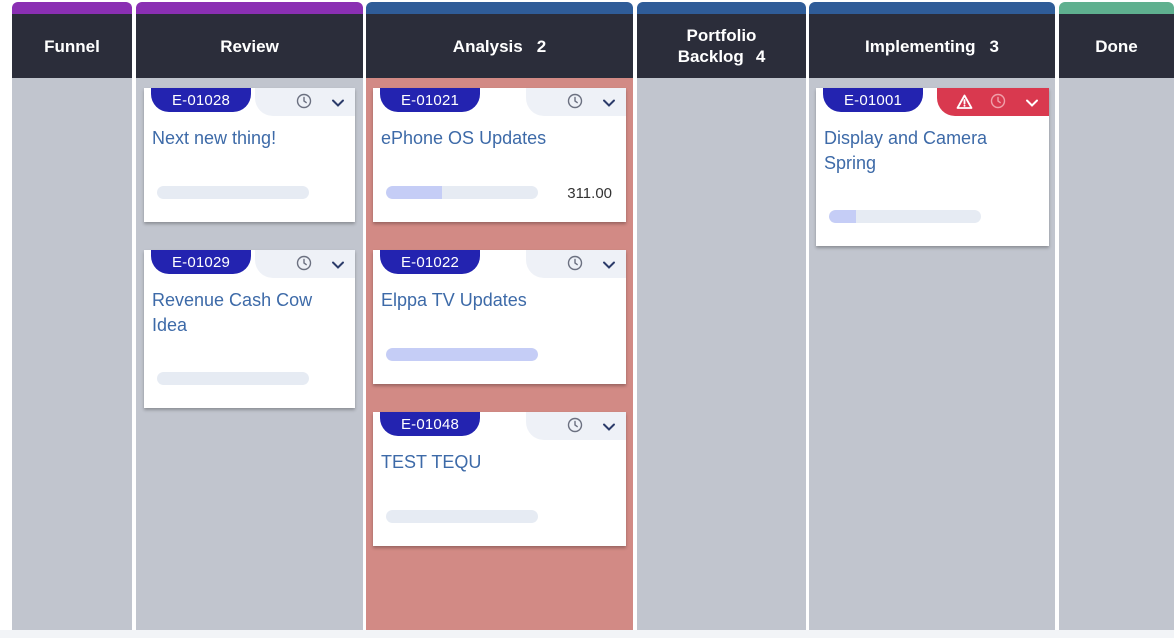 The image size is (1174, 638). I want to click on card-title: Revenue Cash Cow Idea, so click(248, 313).